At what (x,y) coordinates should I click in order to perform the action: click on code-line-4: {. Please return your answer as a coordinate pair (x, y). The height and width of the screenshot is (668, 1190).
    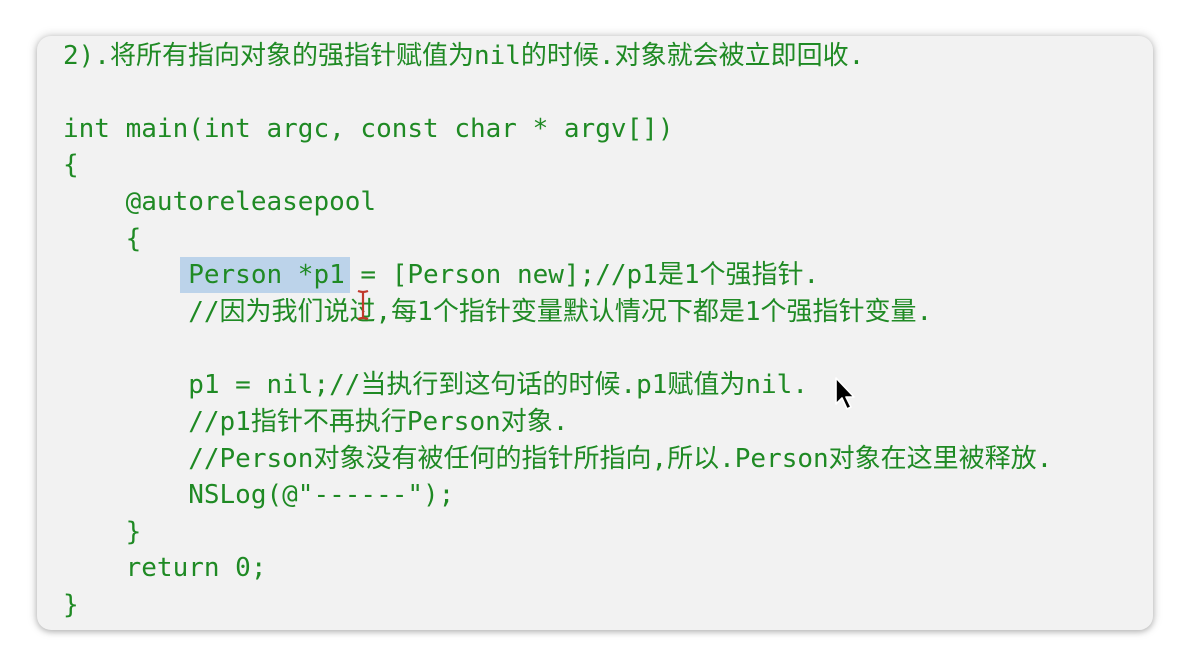
    Looking at the image, I should click on (71, 165).